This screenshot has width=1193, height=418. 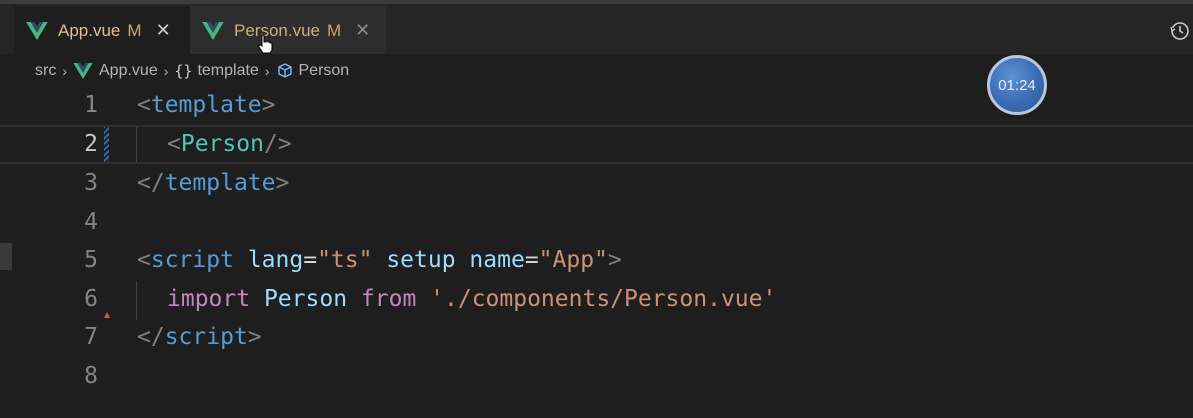 I want to click on line-number: 1, so click(x=91, y=105).